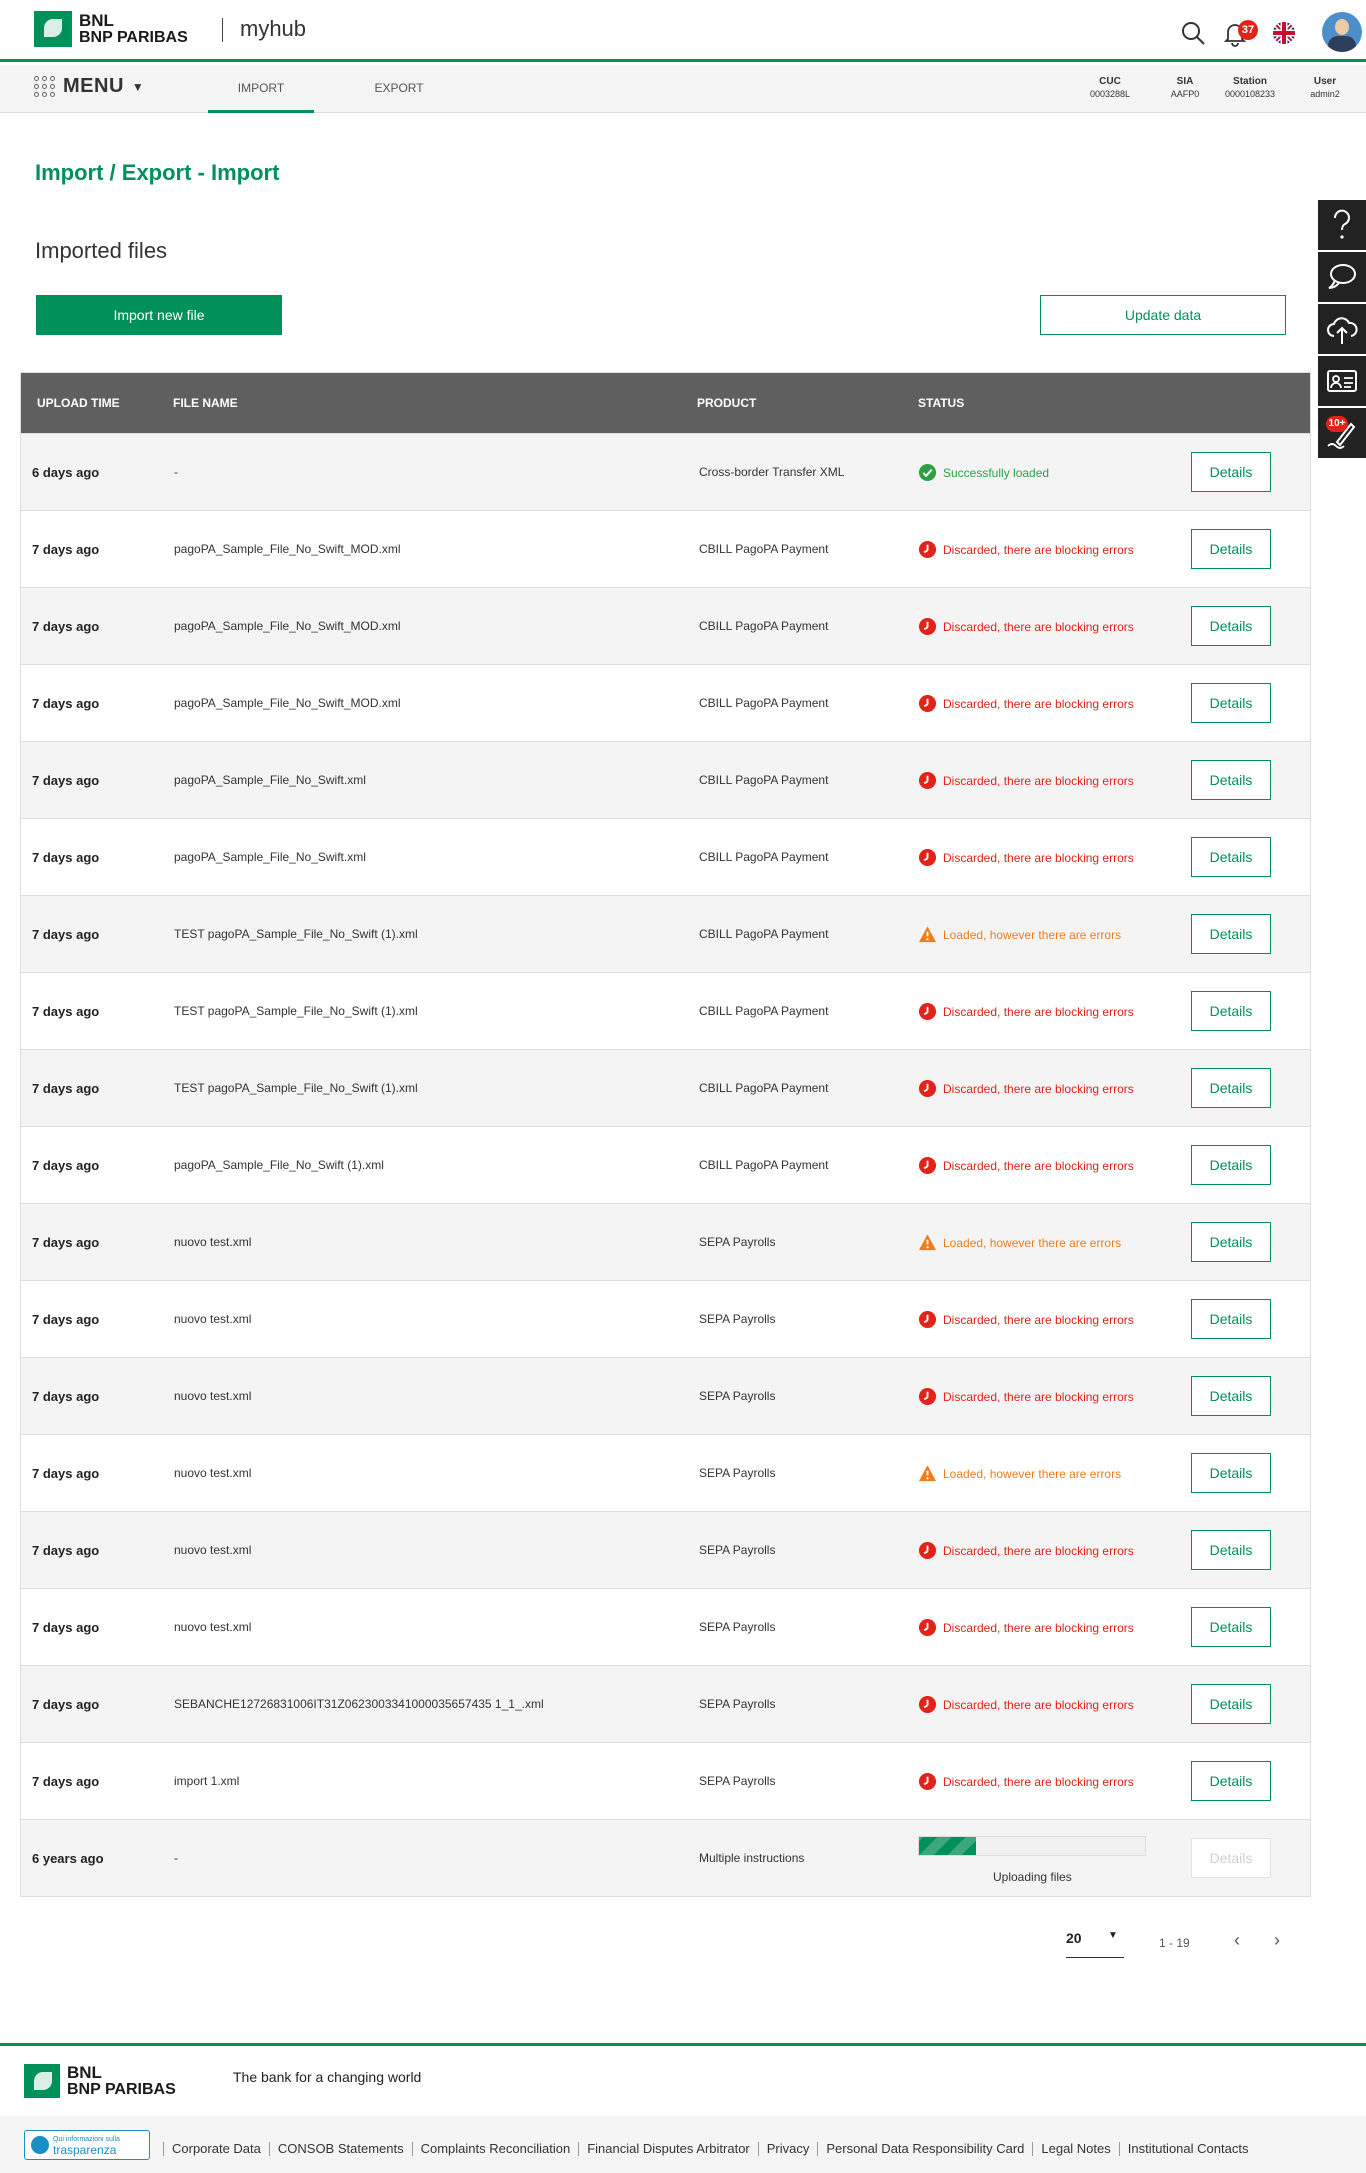  Describe the element at coordinates (340, 2149) in the screenshot. I see `footer-link: CONSOB Statements` at that location.